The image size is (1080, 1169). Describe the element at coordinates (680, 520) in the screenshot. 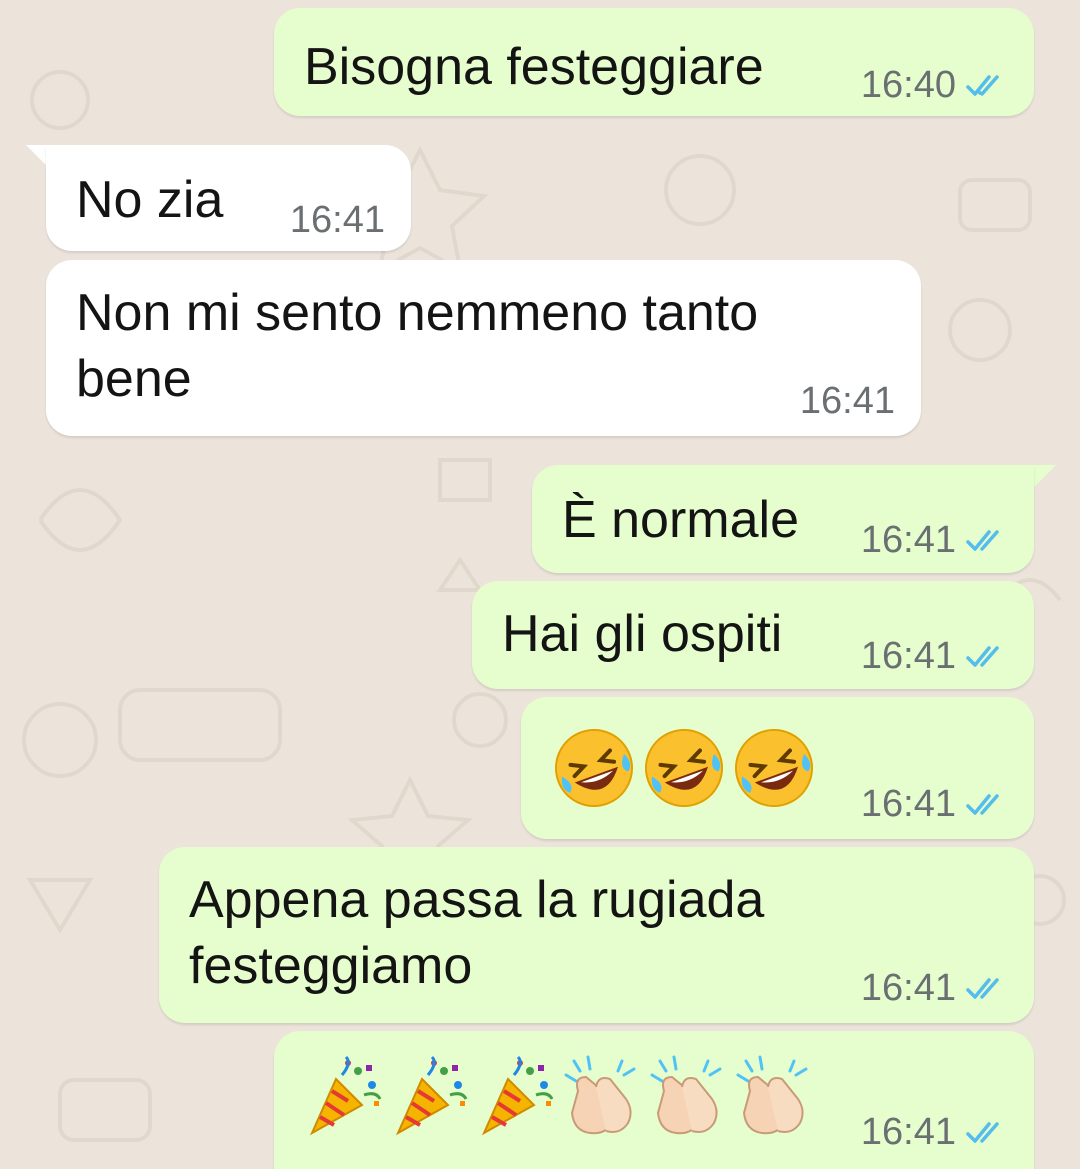

I see `message-text: È normale` at that location.